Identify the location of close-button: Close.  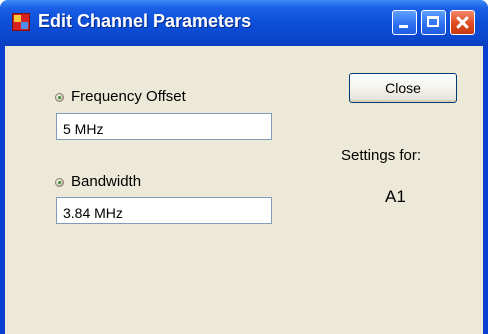
(403, 88).